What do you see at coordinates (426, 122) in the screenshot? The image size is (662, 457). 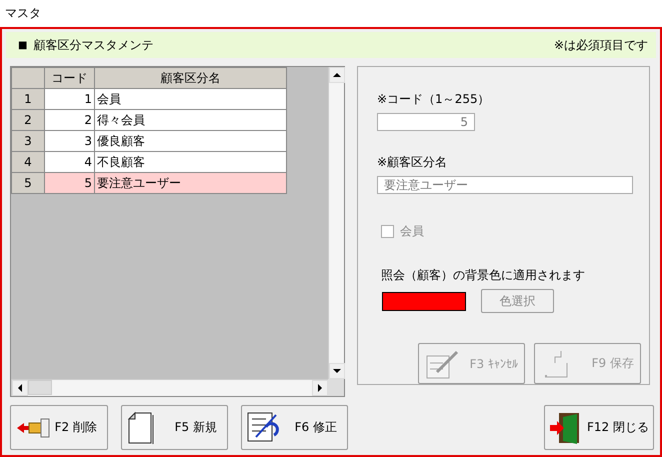 I see `code-field: 5` at bounding box center [426, 122].